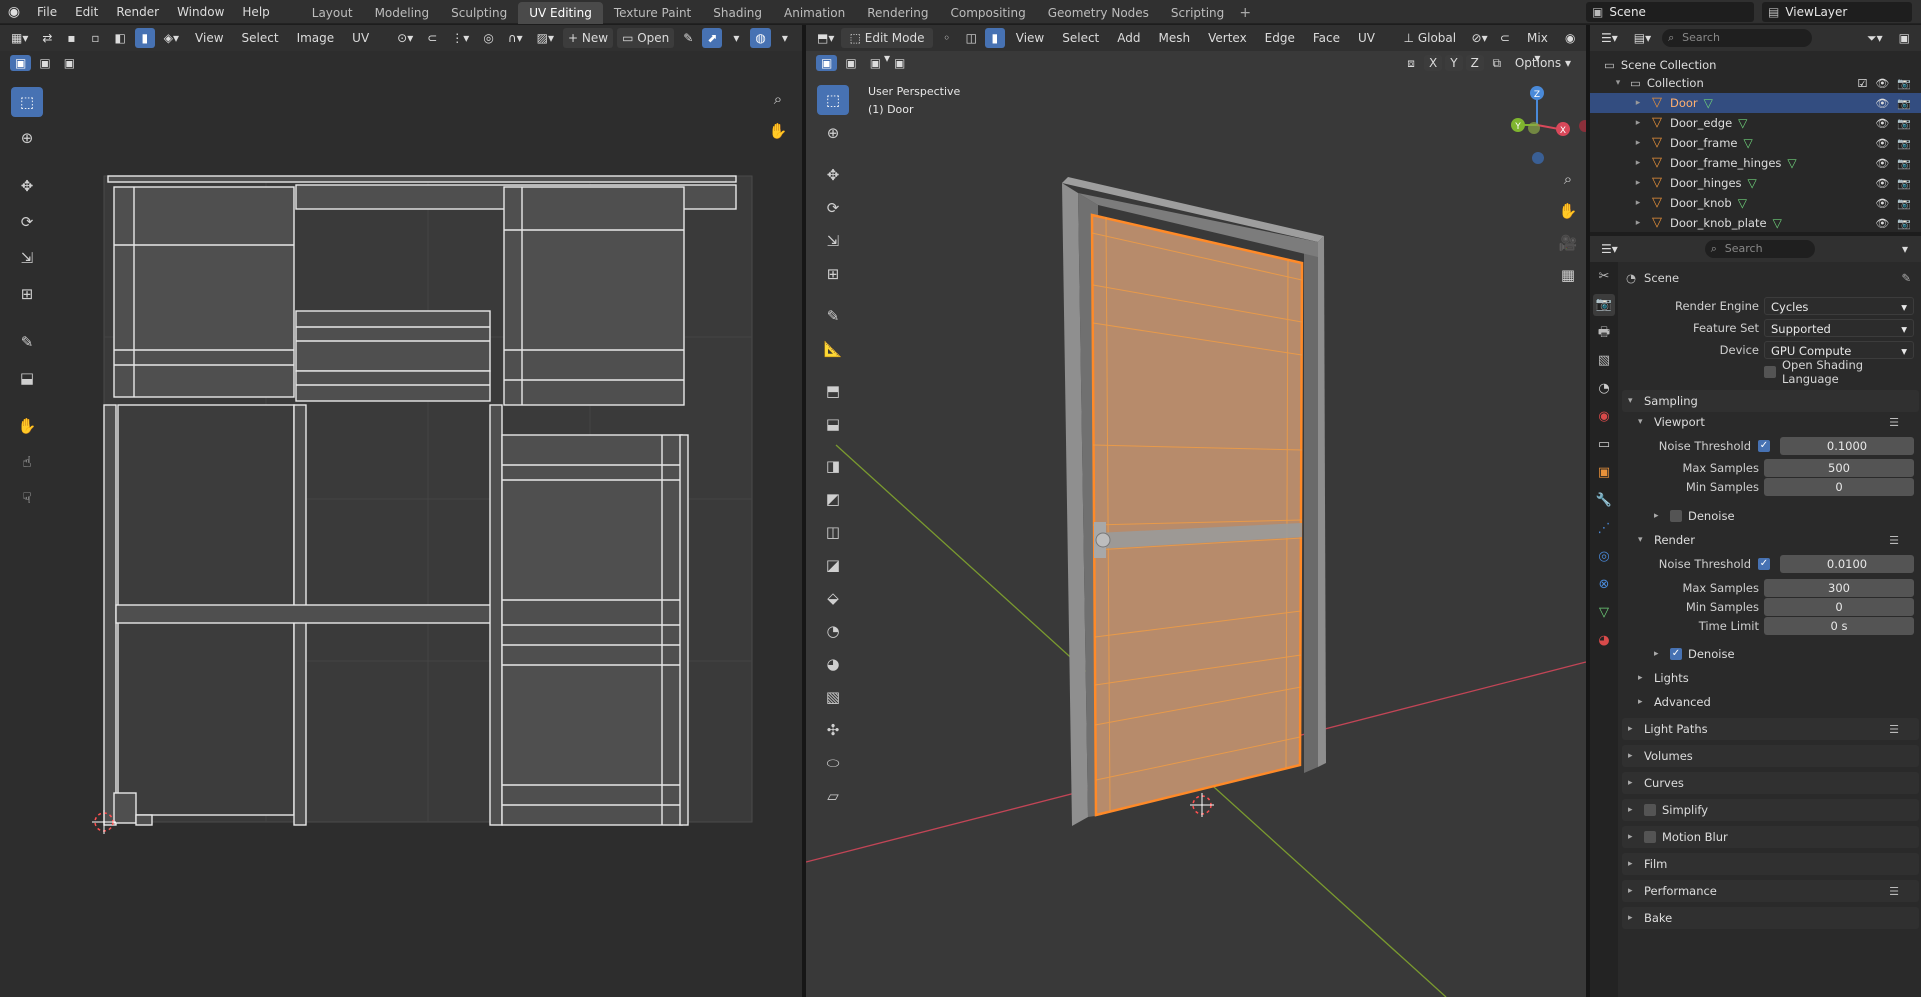  Describe the element at coordinates (947, 38) in the screenshot. I see `vertex-mode-icon: ◦` at that location.